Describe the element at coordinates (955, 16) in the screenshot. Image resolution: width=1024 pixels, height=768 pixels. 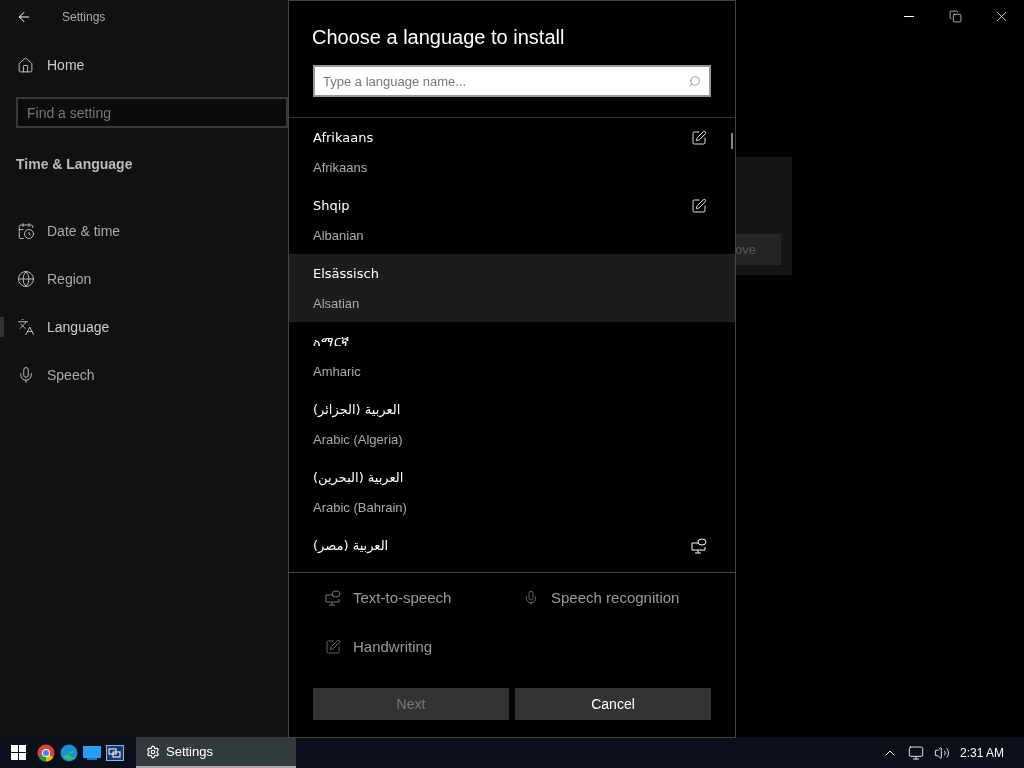
I see `restore-icon` at that location.